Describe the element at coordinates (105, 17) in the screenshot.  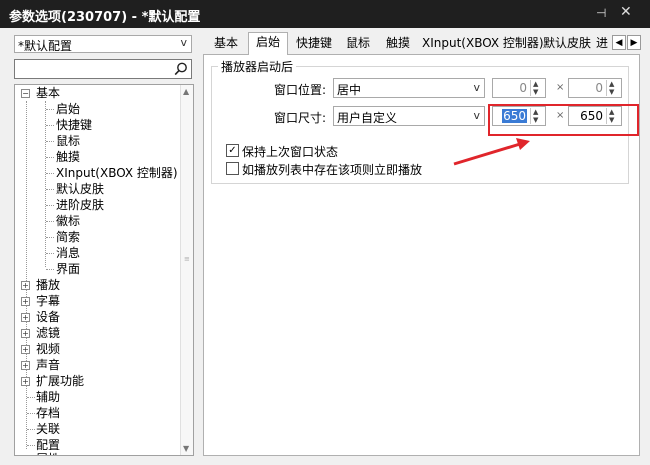
I see `window-title: 参数选项(230707) - *默认配置` at that location.